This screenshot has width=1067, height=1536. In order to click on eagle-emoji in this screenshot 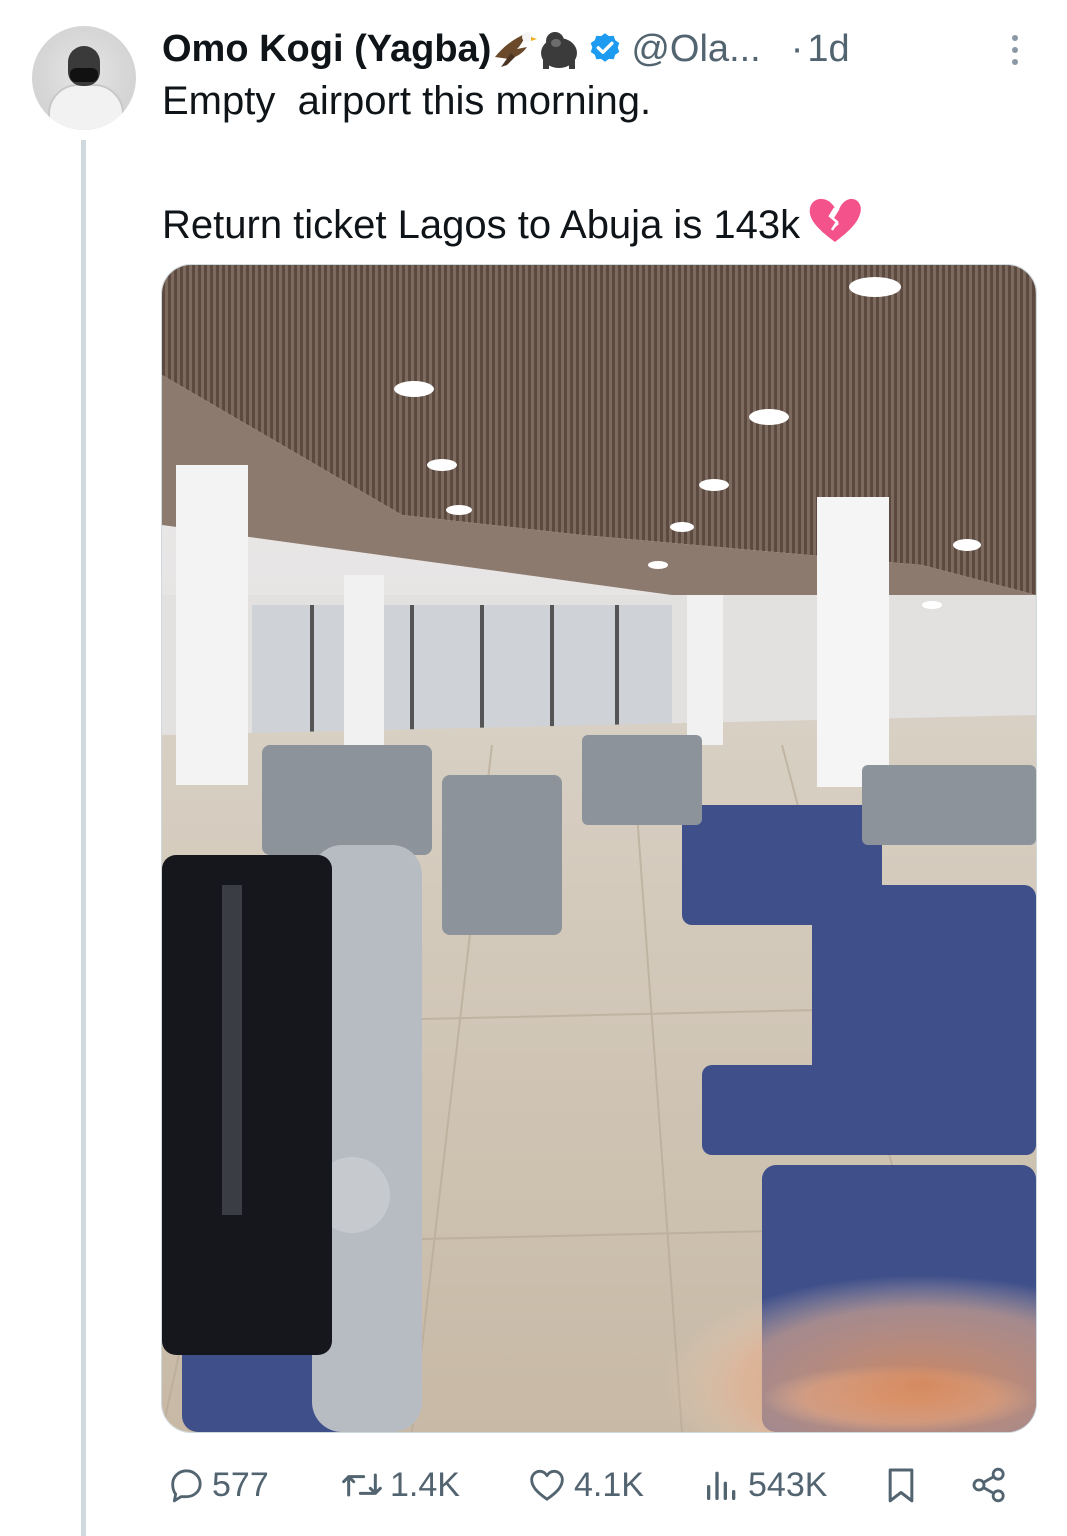, I will do `click(516, 49)`.